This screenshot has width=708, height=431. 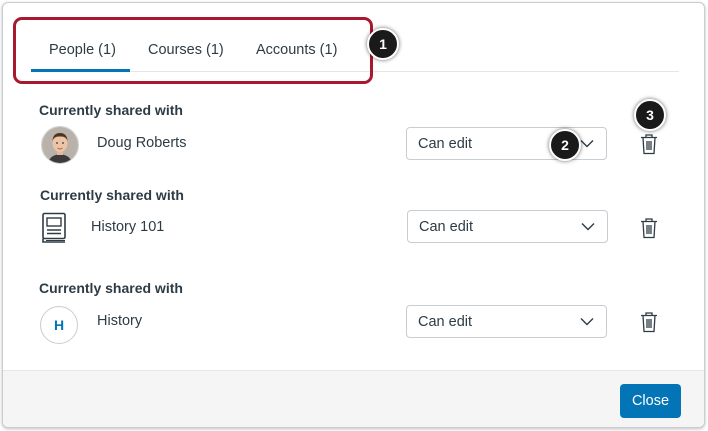 What do you see at coordinates (353, 398) in the screenshot?
I see `dialog-footer` at bounding box center [353, 398].